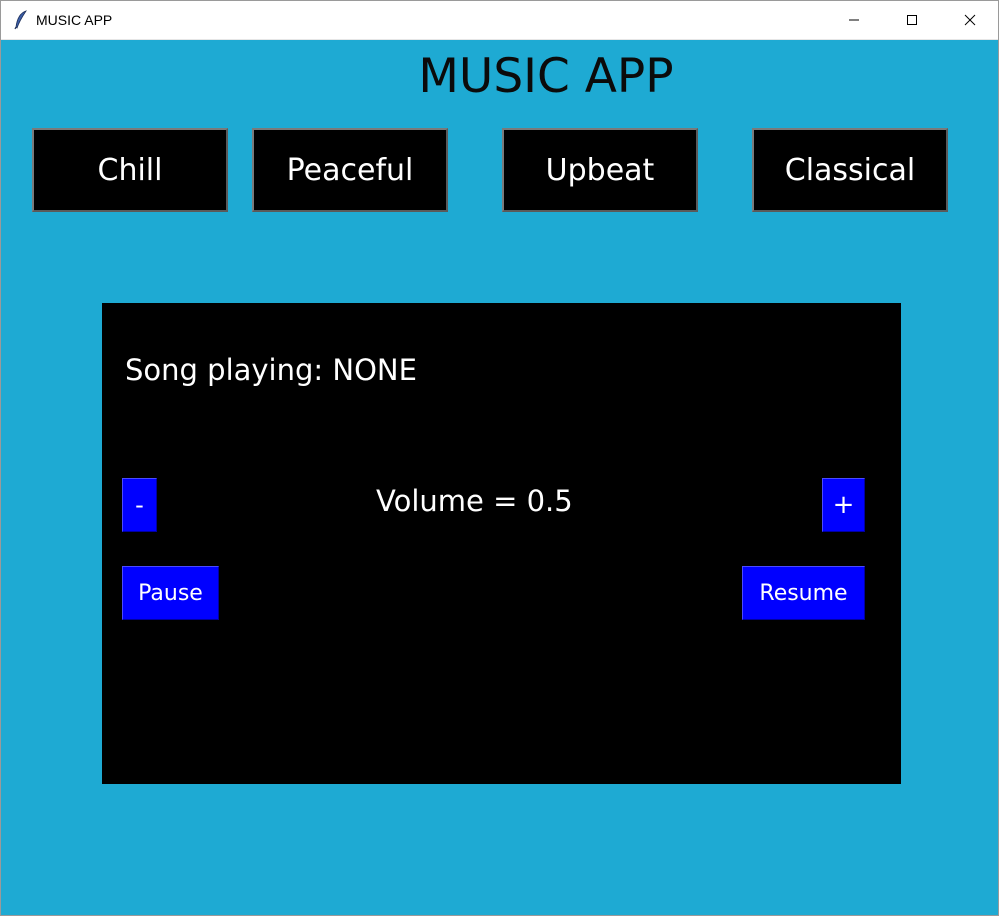 The image size is (999, 916). I want to click on page-title: MUSIC APP, so click(546, 76).